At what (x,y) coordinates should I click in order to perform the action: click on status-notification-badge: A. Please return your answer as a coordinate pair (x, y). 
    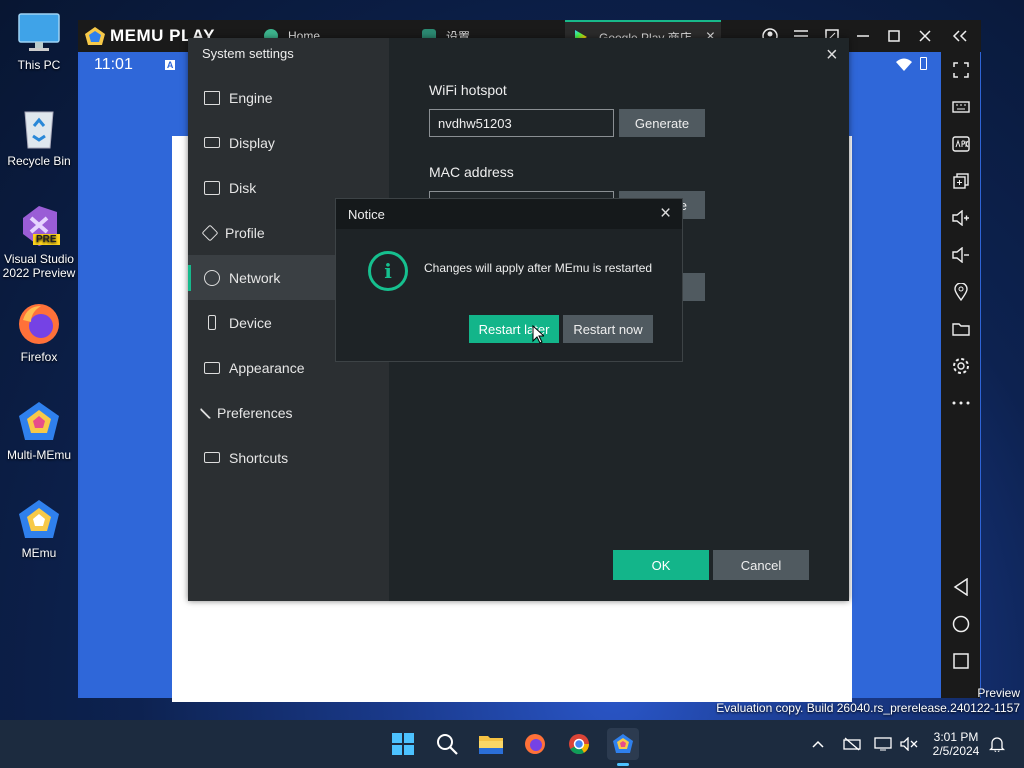
    Looking at the image, I should click on (170, 65).